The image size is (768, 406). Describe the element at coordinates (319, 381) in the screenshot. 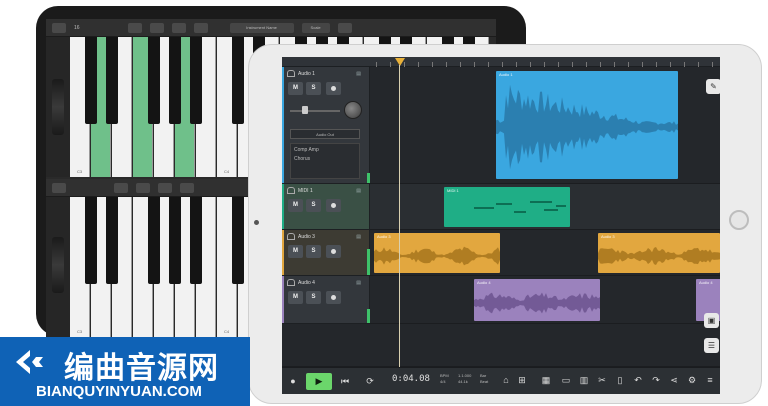

I see `play-button: ▶` at that location.